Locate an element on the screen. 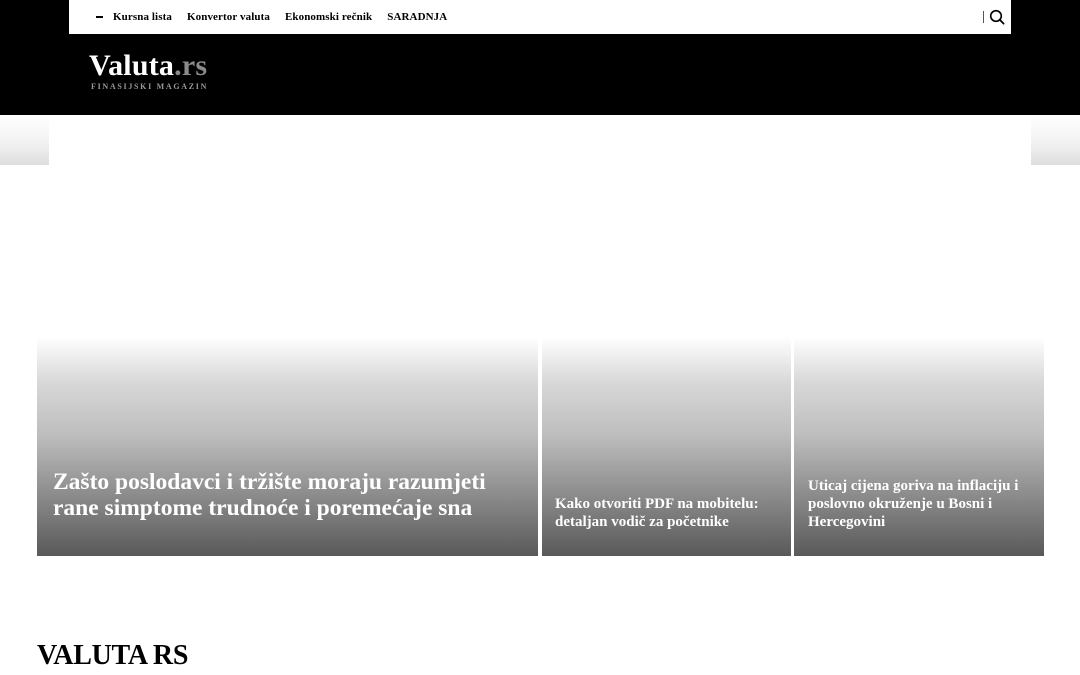 The image size is (1080, 675). logo-suffix: .rs is located at coordinates (191, 65).